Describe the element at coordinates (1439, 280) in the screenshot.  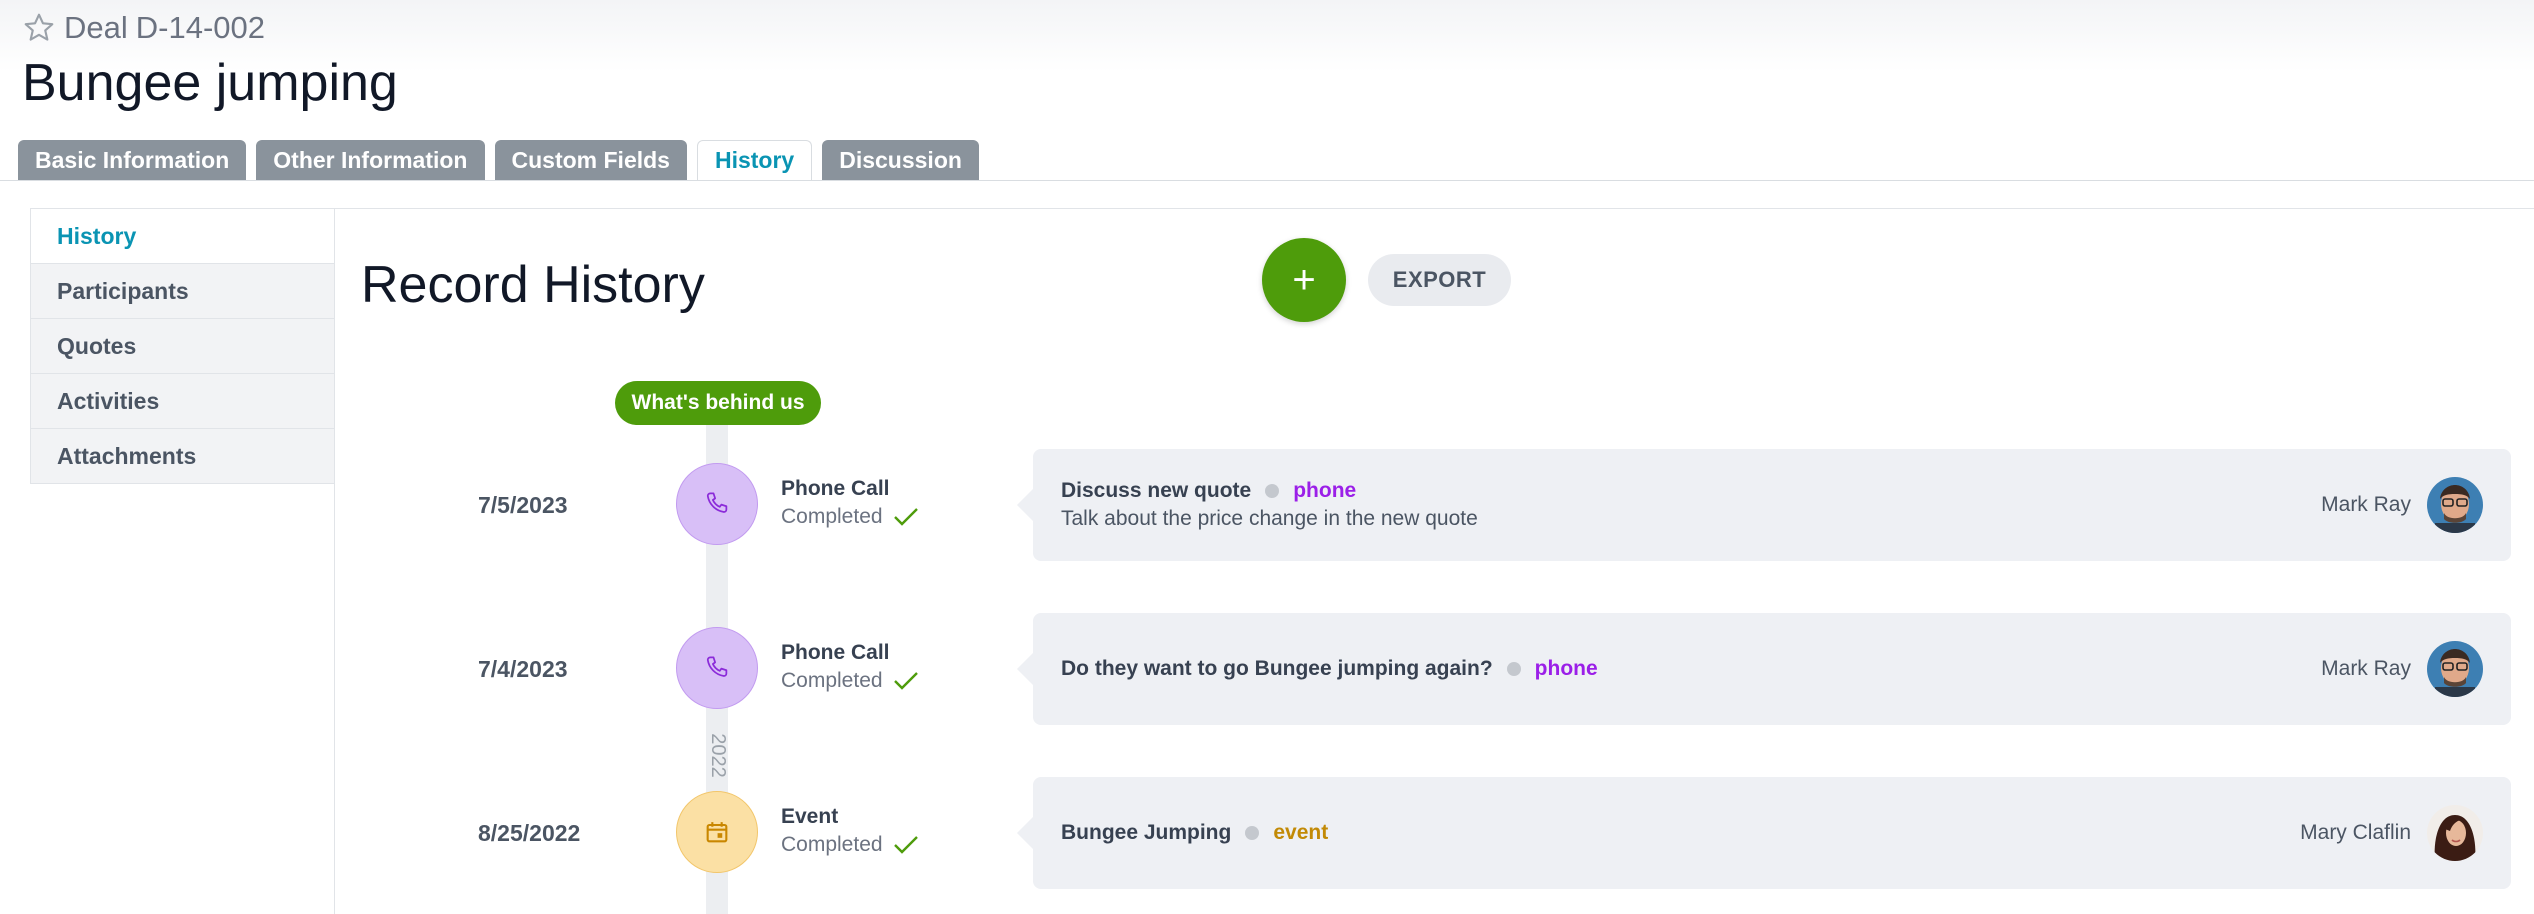
I see `export-button: EXPORT` at that location.